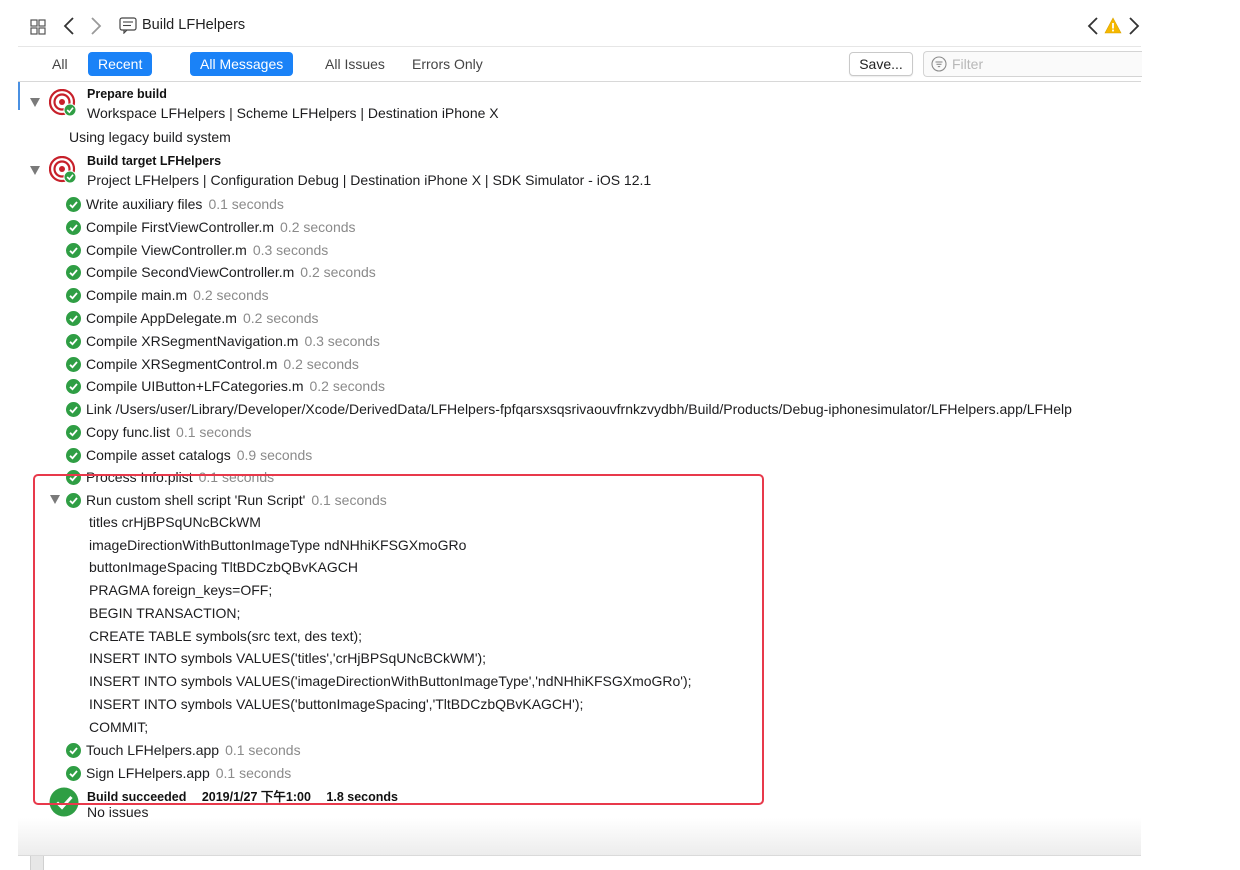 This screenshot has height=870, width=1240. What do you see at coordinates (193, 25) in the screenshot?
I see `breadcrumb-title: Build LFHelpers` at bounding box center [193, 25].